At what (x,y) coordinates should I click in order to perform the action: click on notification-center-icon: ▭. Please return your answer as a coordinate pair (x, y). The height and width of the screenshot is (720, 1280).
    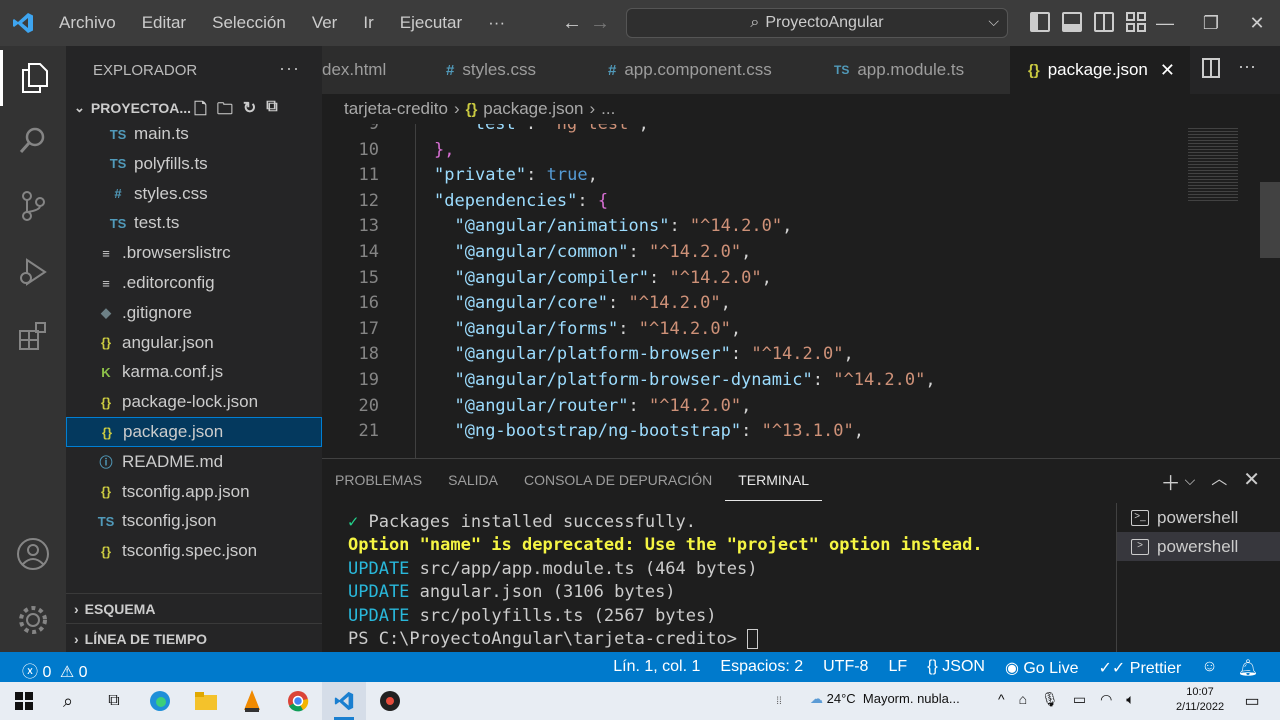
    Looking at the image, I should click on (1252, 701).